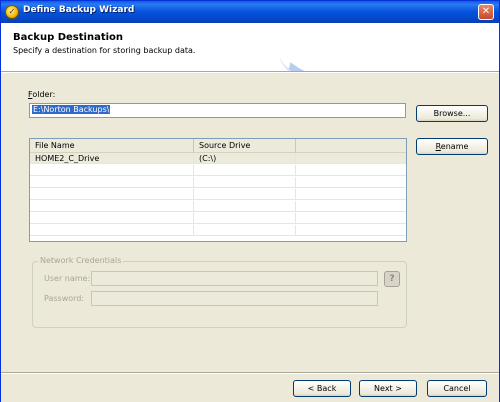 This screenshot has height=402, width=500. I want to click on cell-source-drive: (C:\), so click(245, 158).